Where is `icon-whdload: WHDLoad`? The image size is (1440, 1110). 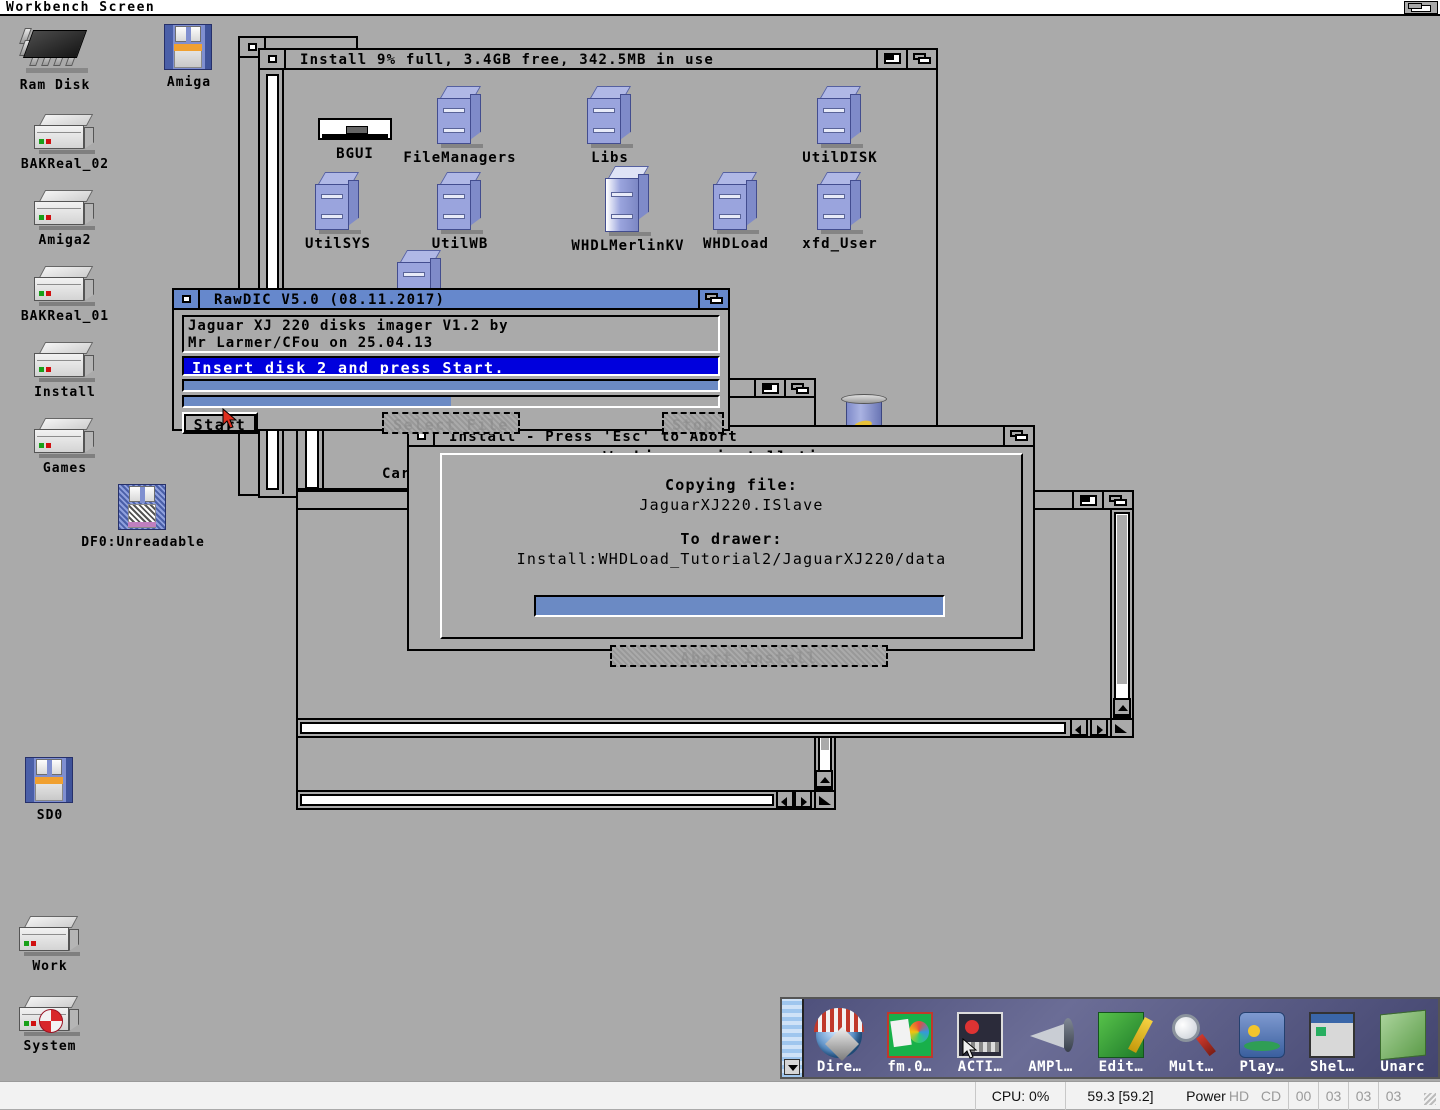
icon-whdload: WHDLoad is located at coordinates (736, 212).